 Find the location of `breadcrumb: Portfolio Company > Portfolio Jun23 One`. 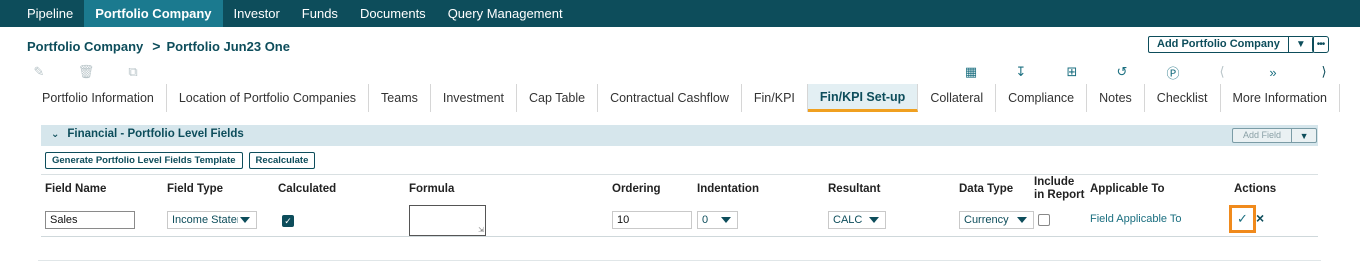

breadcrumb: Portfolio Company > Portfolio Jun23 One is located at coordinates (158, 46).